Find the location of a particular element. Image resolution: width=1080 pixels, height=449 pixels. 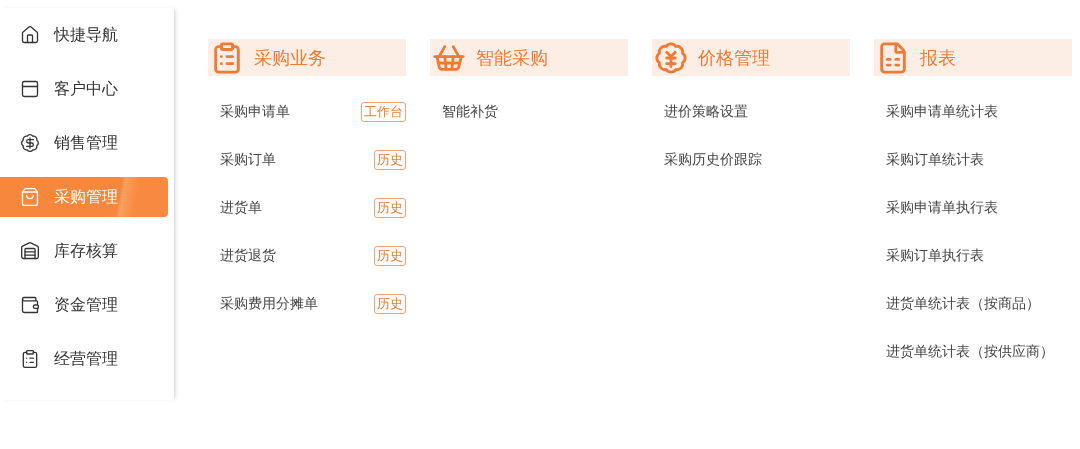

clipboard-icon is located at coordinates (30, 359).